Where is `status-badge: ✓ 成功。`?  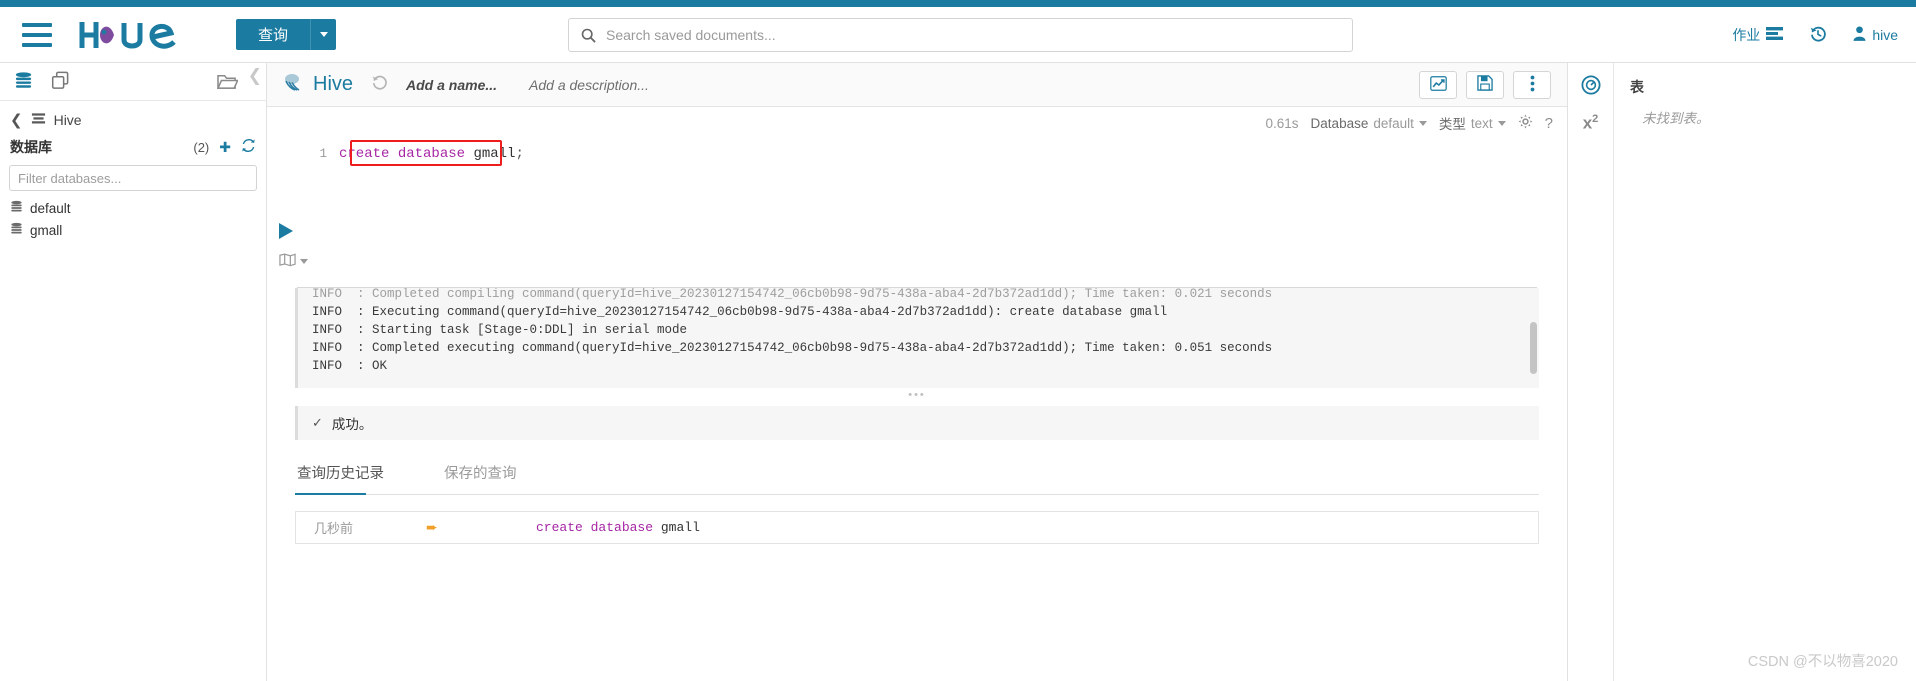
status-badge: ✓ 成功。 is located at coordinates (917, 423).